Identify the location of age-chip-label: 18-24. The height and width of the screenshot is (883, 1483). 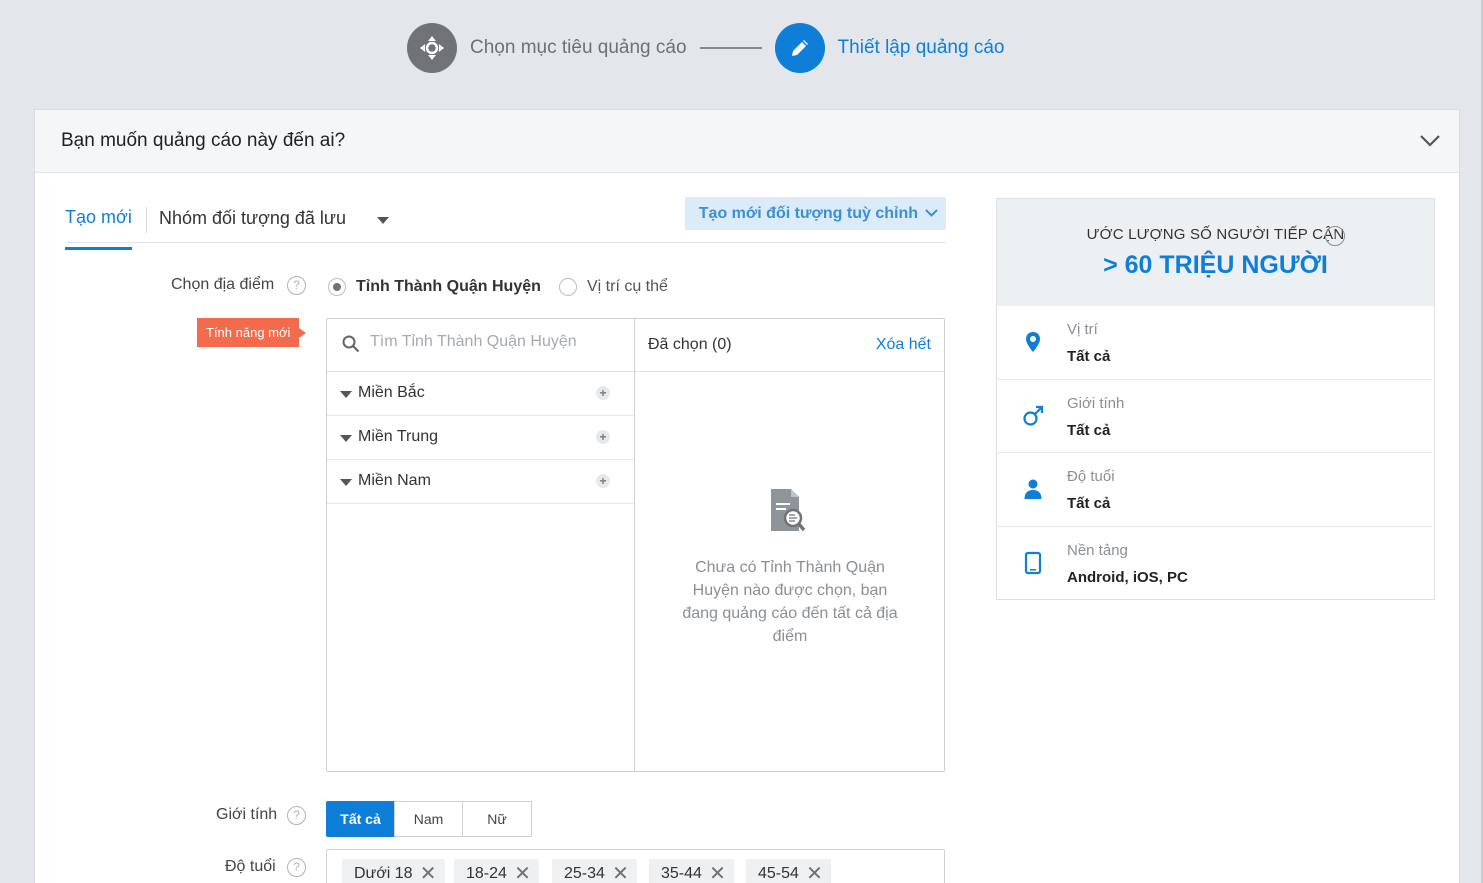
(486, 873).